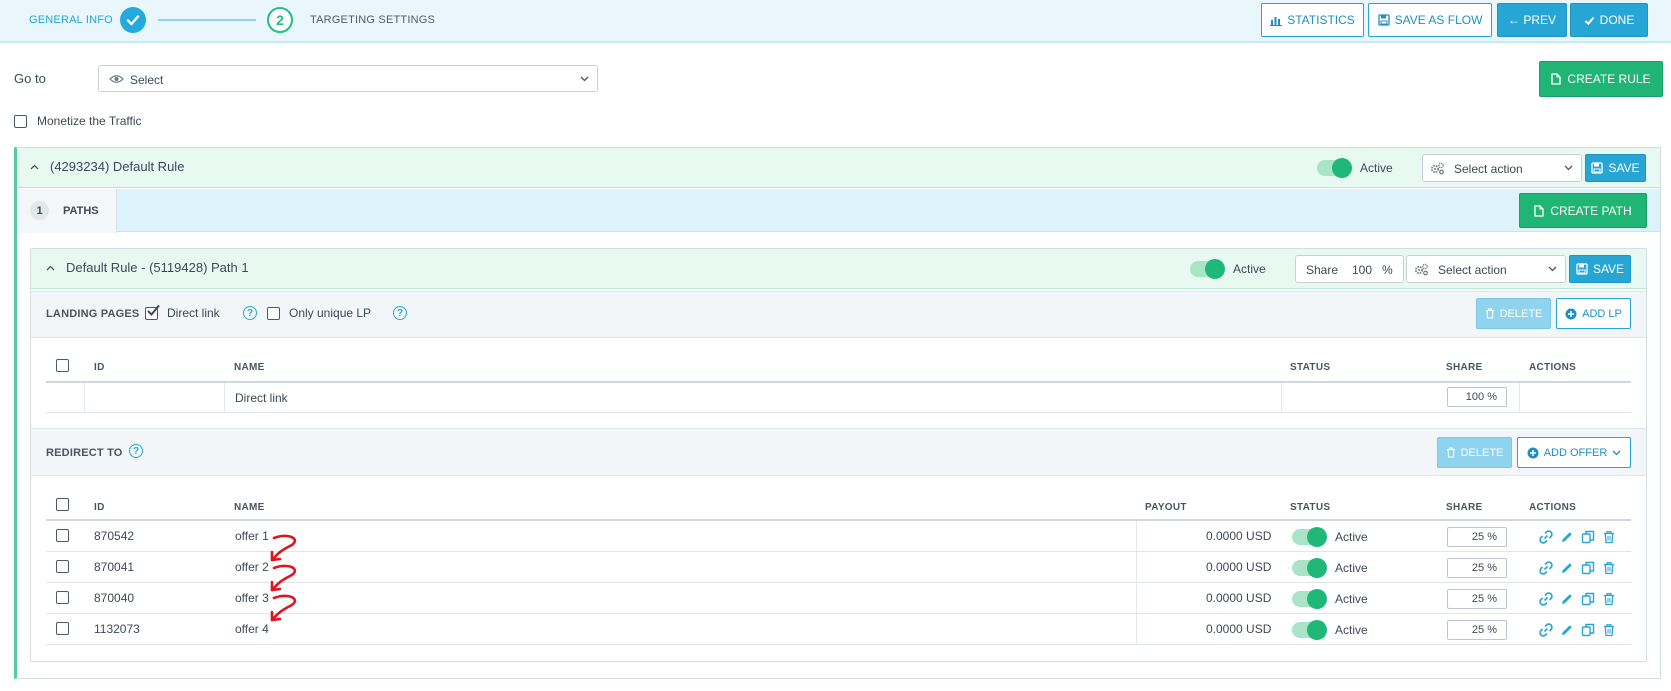 This screenshot has width=1671, height=691. Describe the element at coordinates (1591, 210) in the screenshot. I see `create-path-label: CREATE PATH` at that location.